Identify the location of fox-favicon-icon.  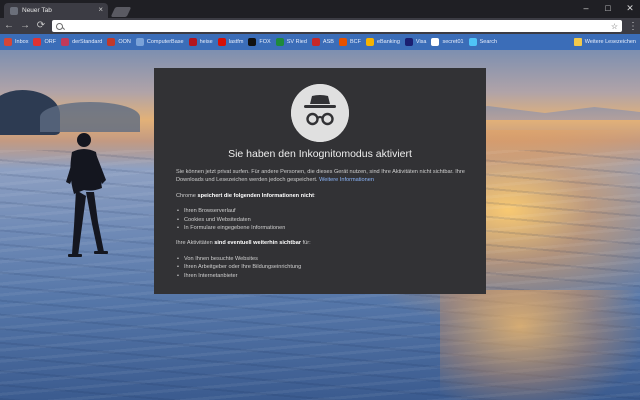
(252, 42).